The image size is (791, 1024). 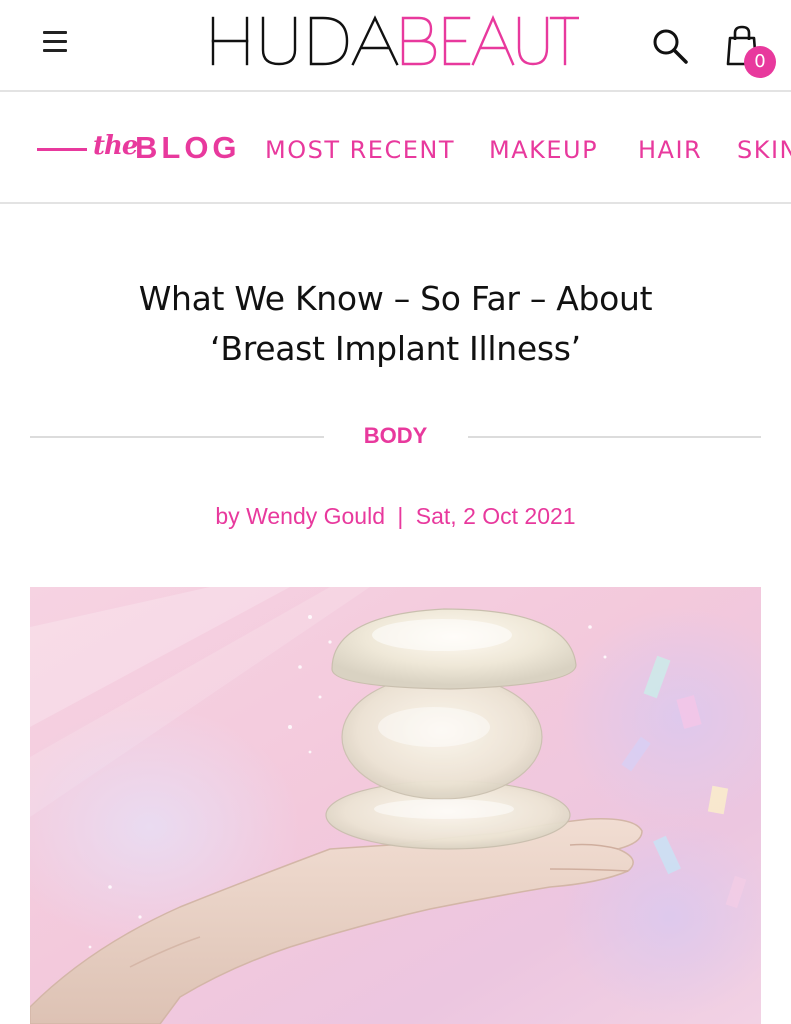 I want to click on byline-date: Sat, 2 Oct 2021, so click(x=495, y=516).